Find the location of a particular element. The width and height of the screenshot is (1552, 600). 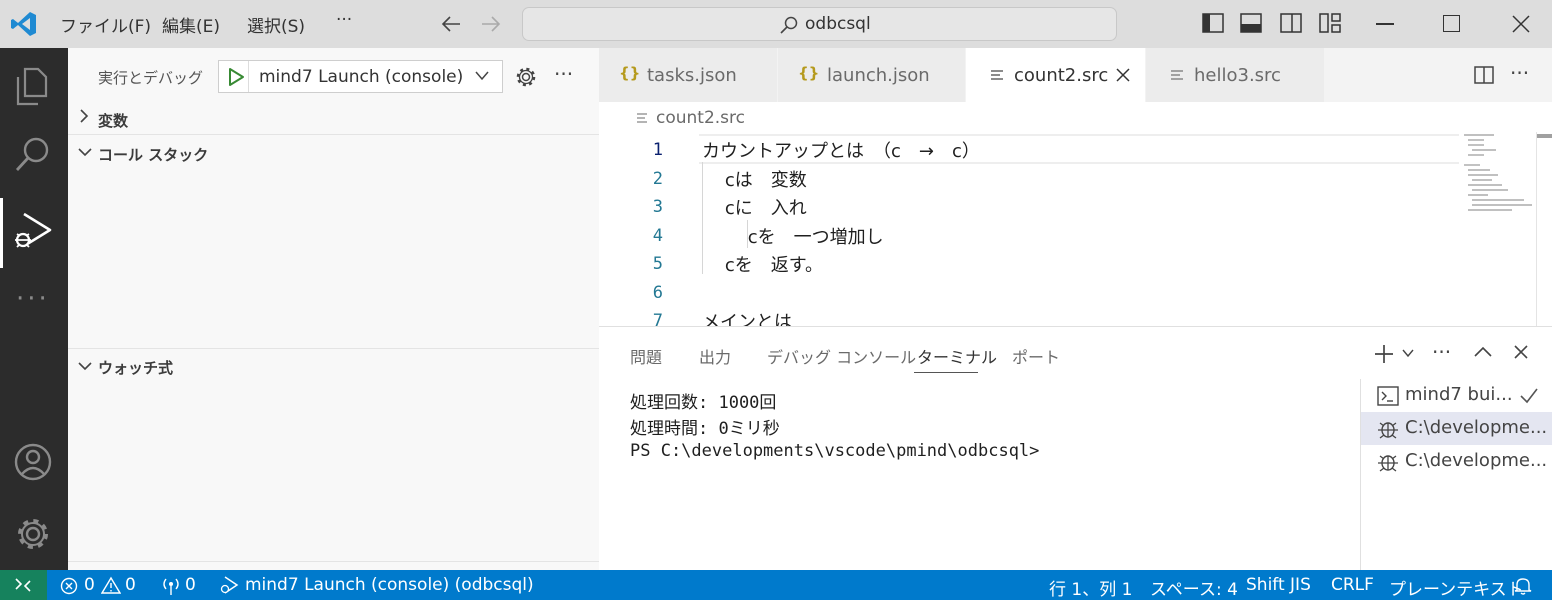

active-tab-underline is located at coordinates (946, 372).